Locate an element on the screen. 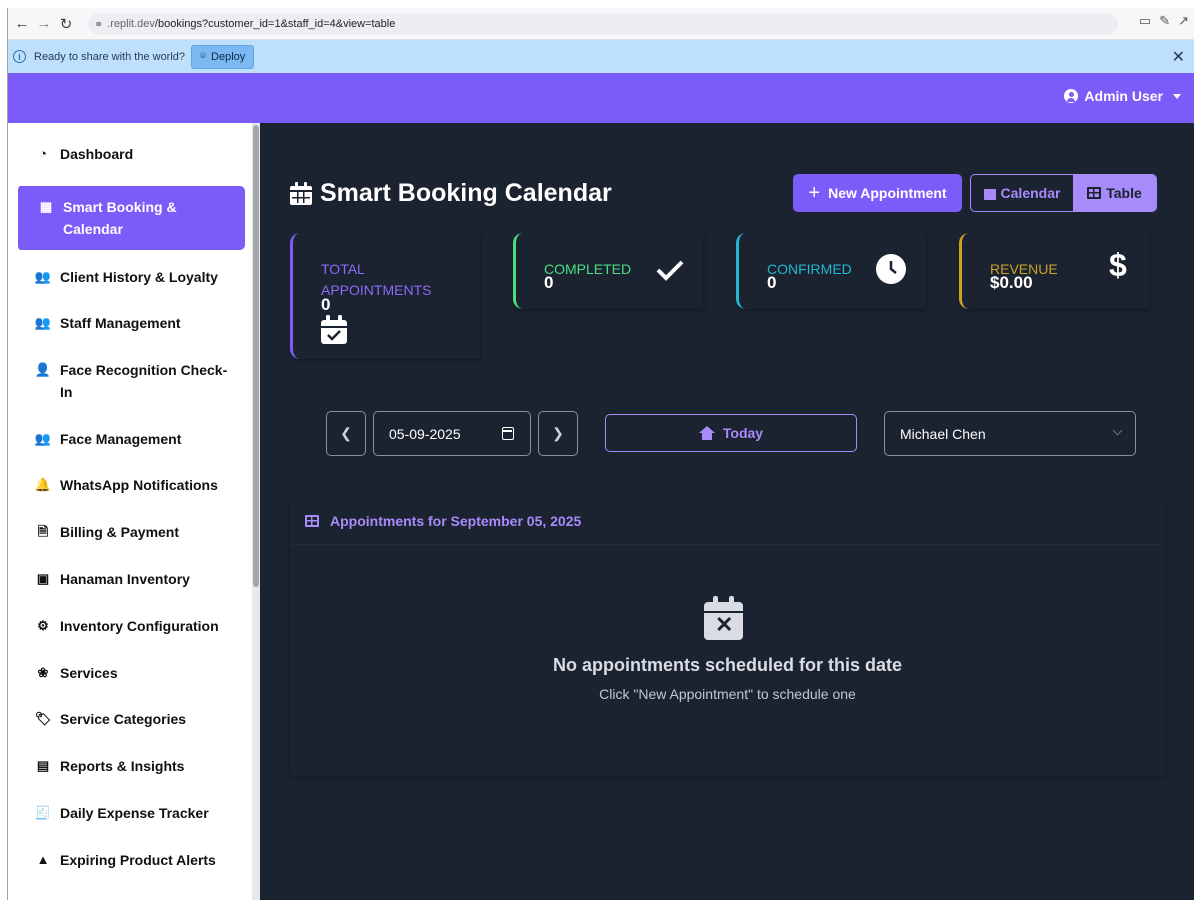 This screenshot has width=1196, height=900. user-menu: Admin User is located at coordinates (1122, 96).